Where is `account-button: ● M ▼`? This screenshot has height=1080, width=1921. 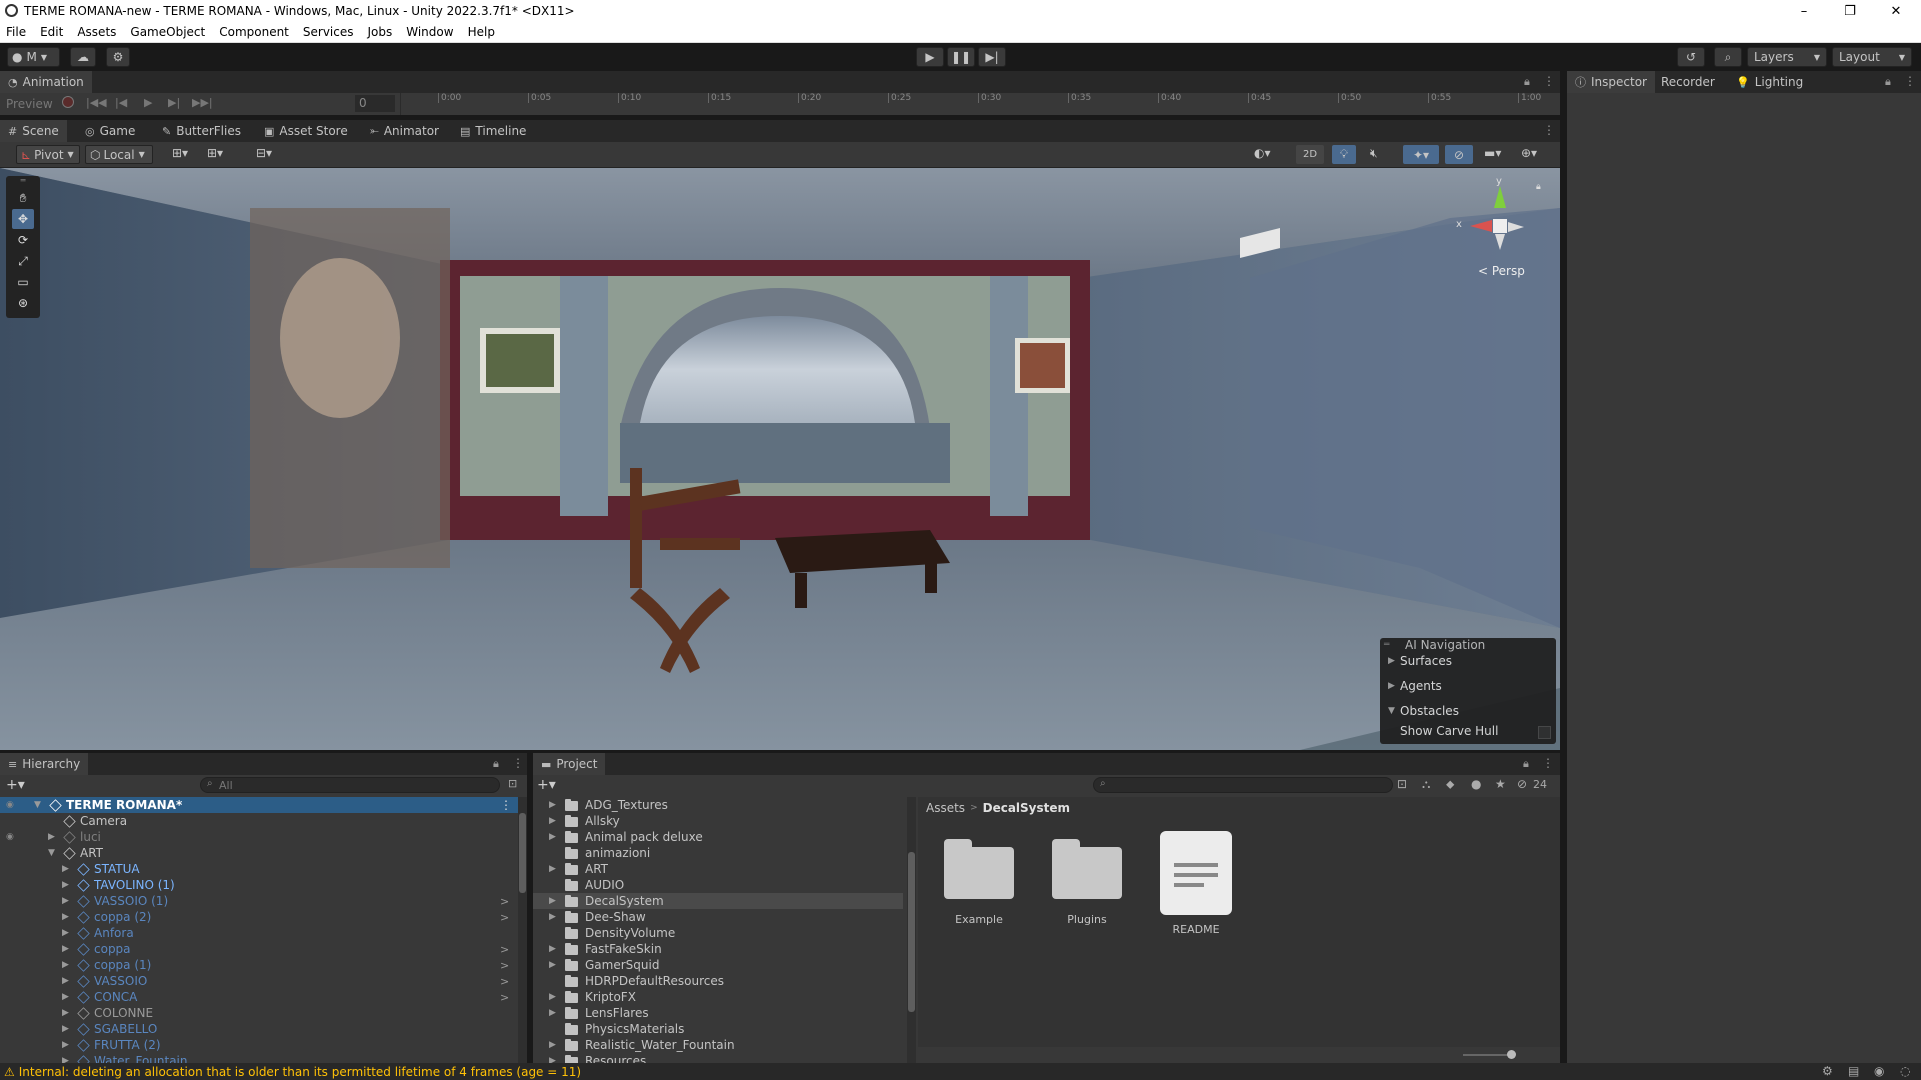
account-button: ● M ▼ is located at coordinates (33, 57).